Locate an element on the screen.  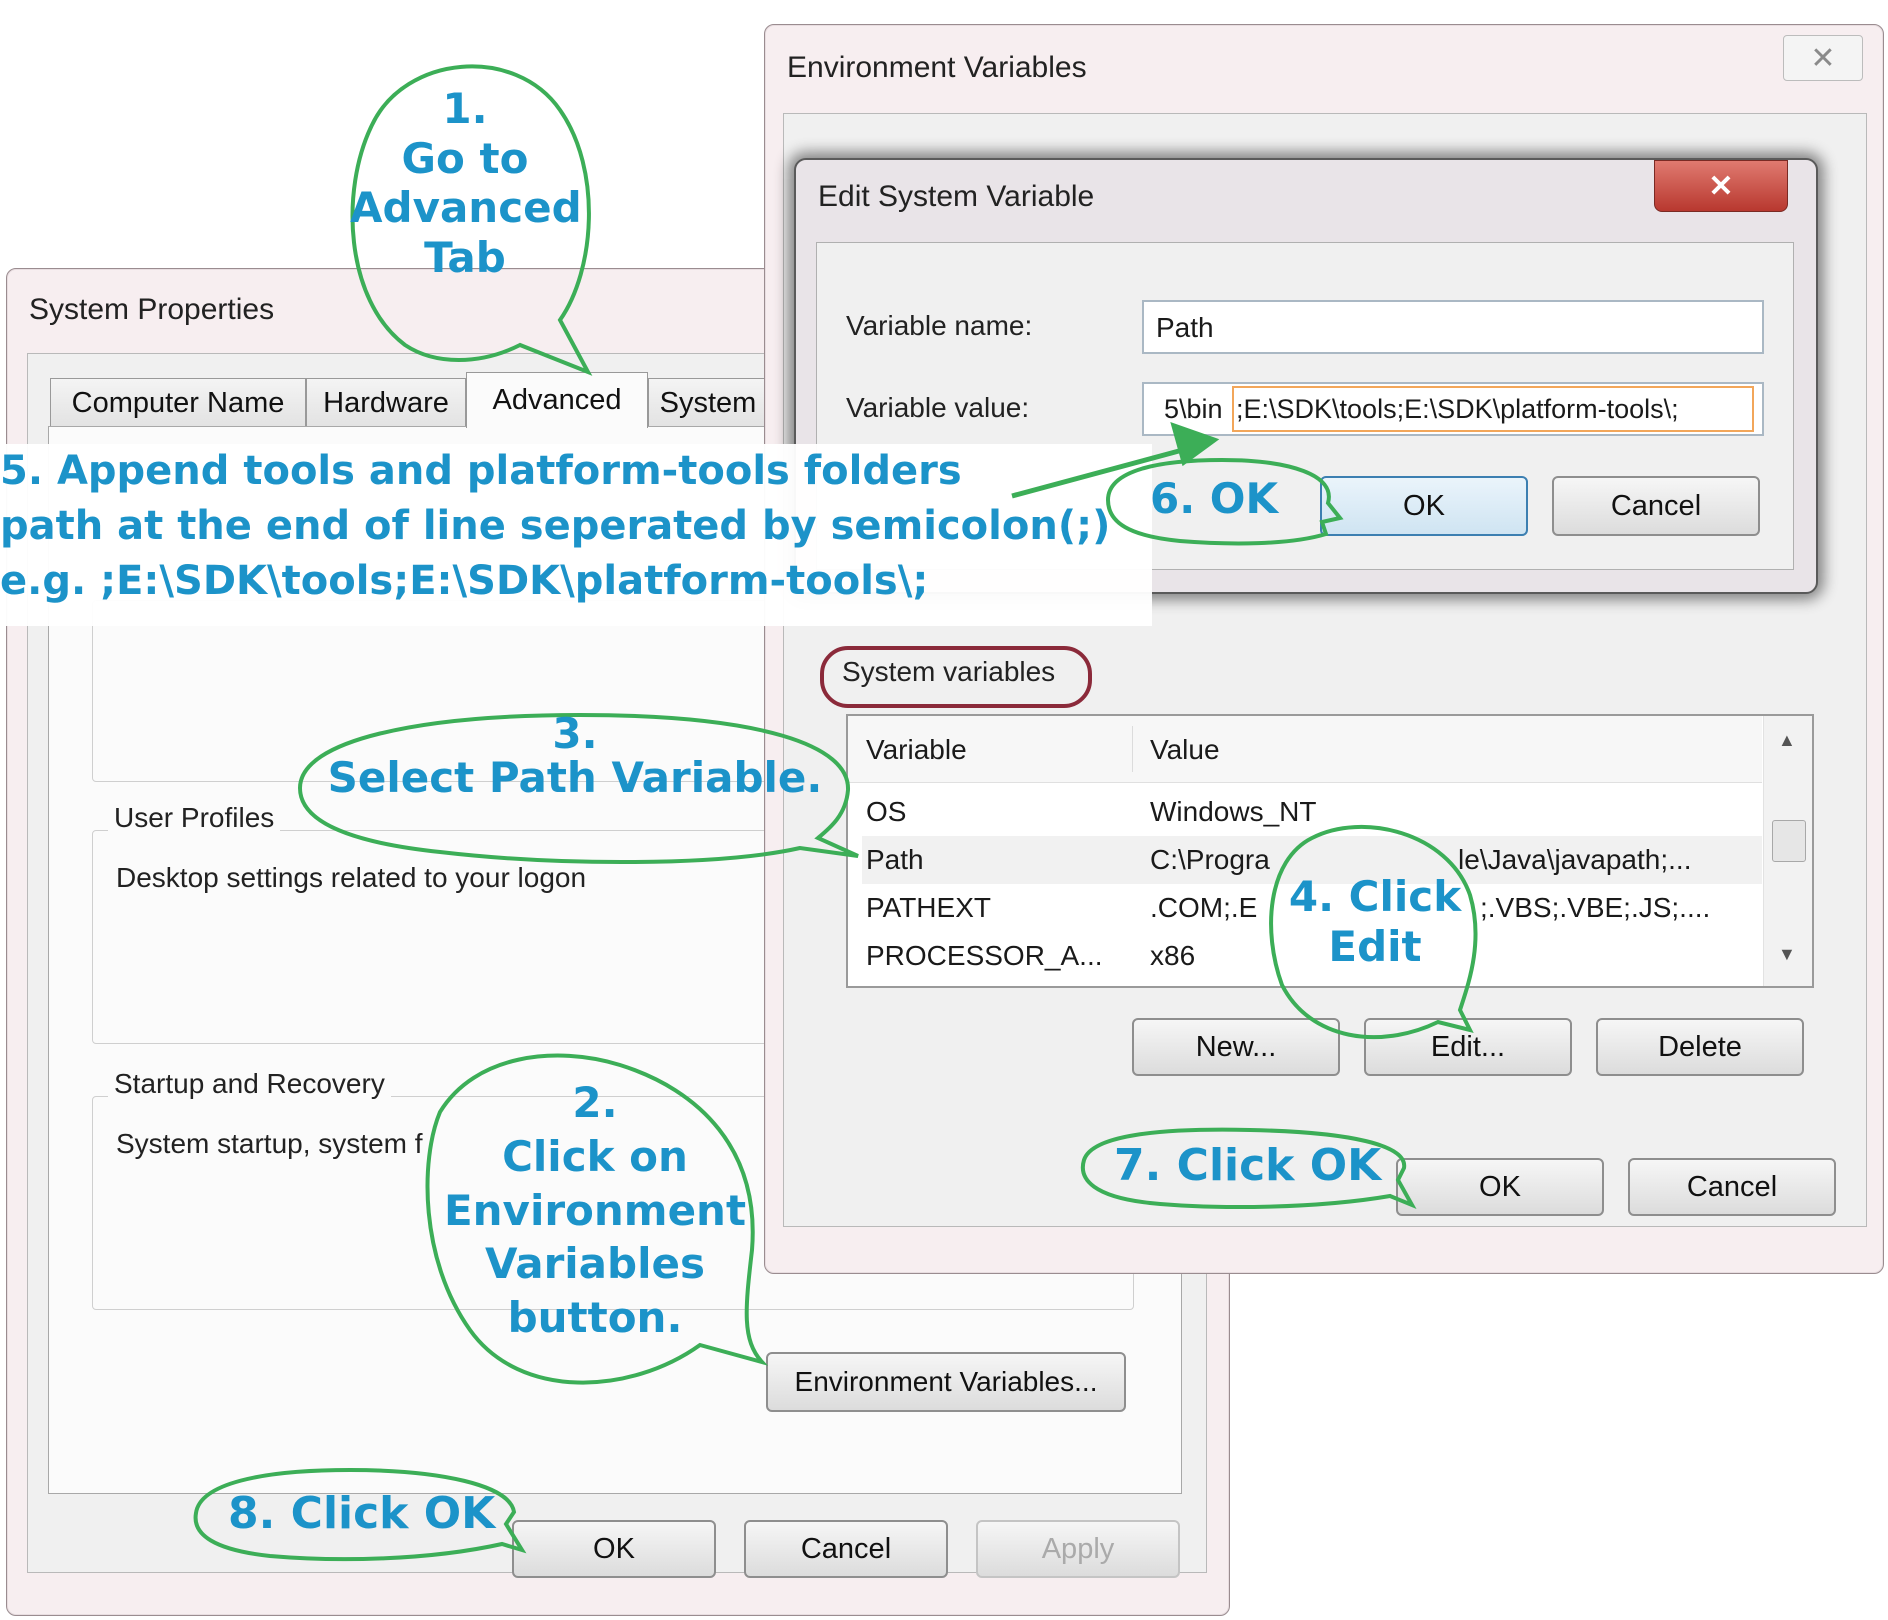
variable-value-prefix: 5\bin is located at coordinates (1193, 409).